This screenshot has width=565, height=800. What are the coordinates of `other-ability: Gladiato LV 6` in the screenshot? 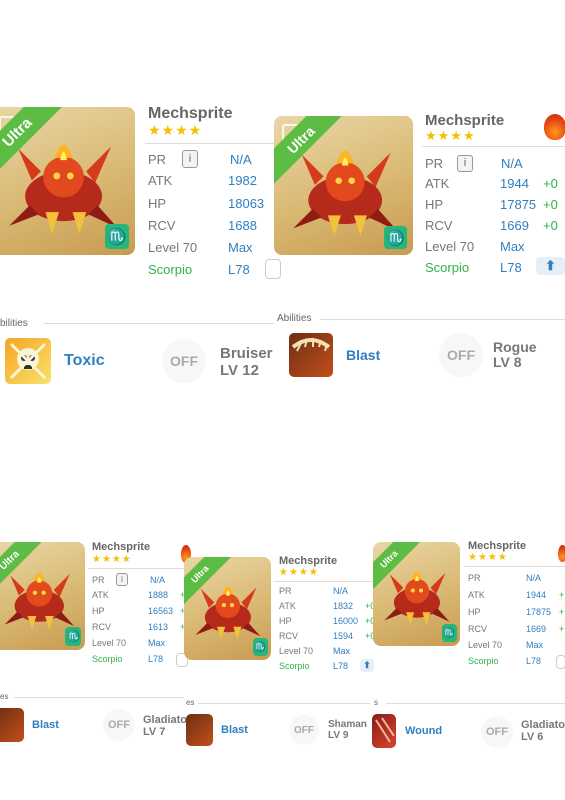 It's located at (543, 731).